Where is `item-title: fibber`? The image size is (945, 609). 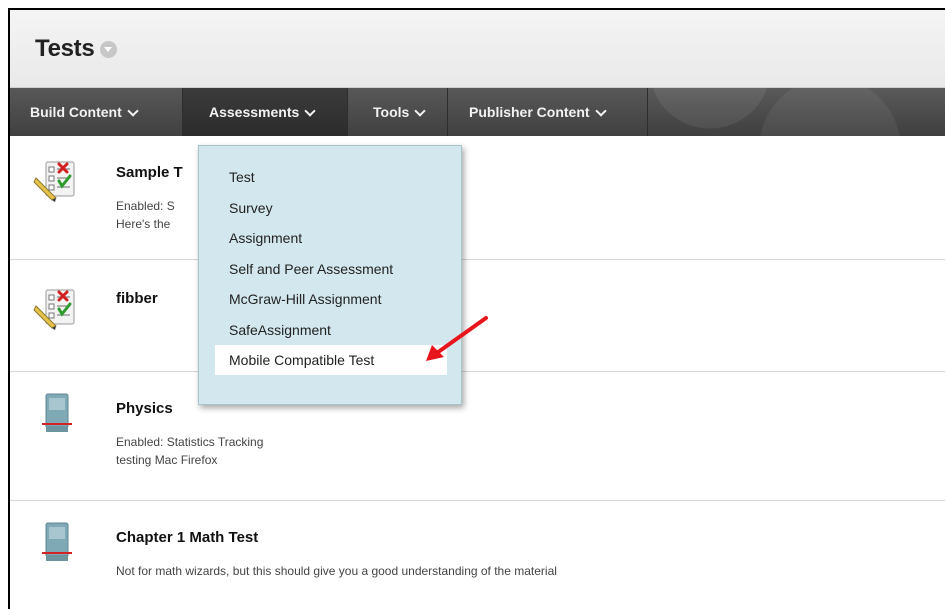
item-title: fibber is located at coordinates (137, 298).